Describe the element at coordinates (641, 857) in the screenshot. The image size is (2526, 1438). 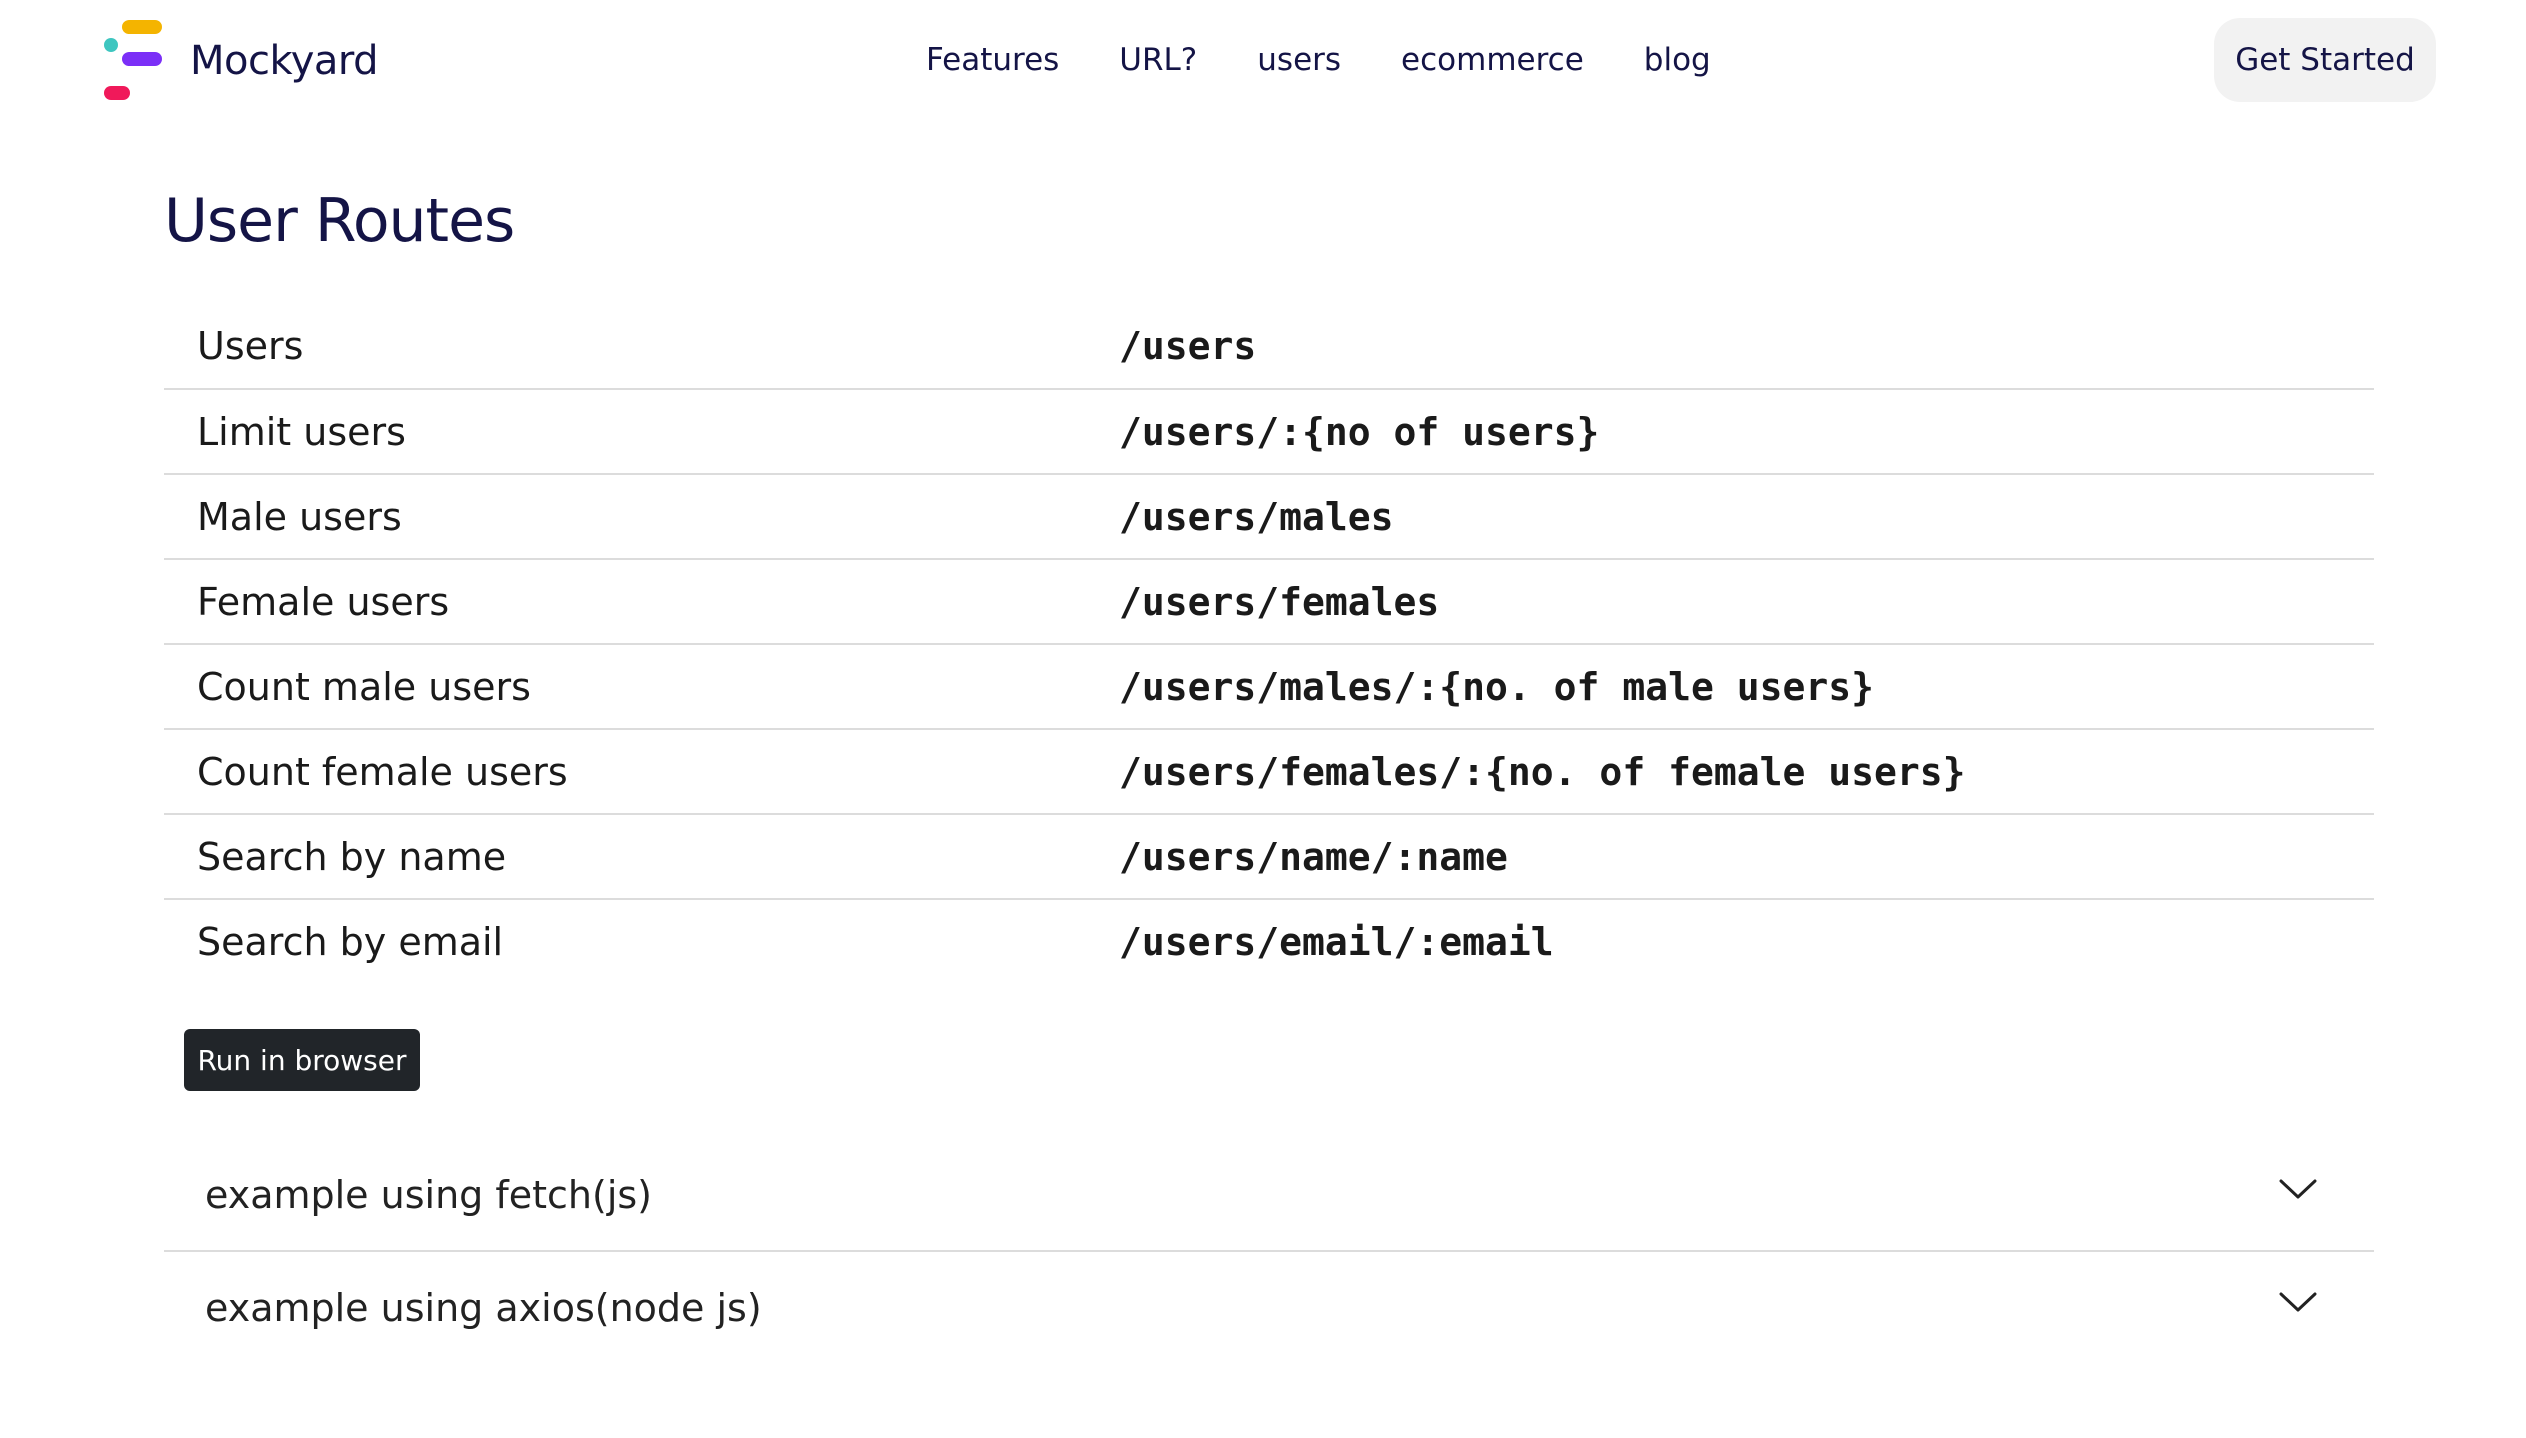
I see `route-name: Search by name` at that location.